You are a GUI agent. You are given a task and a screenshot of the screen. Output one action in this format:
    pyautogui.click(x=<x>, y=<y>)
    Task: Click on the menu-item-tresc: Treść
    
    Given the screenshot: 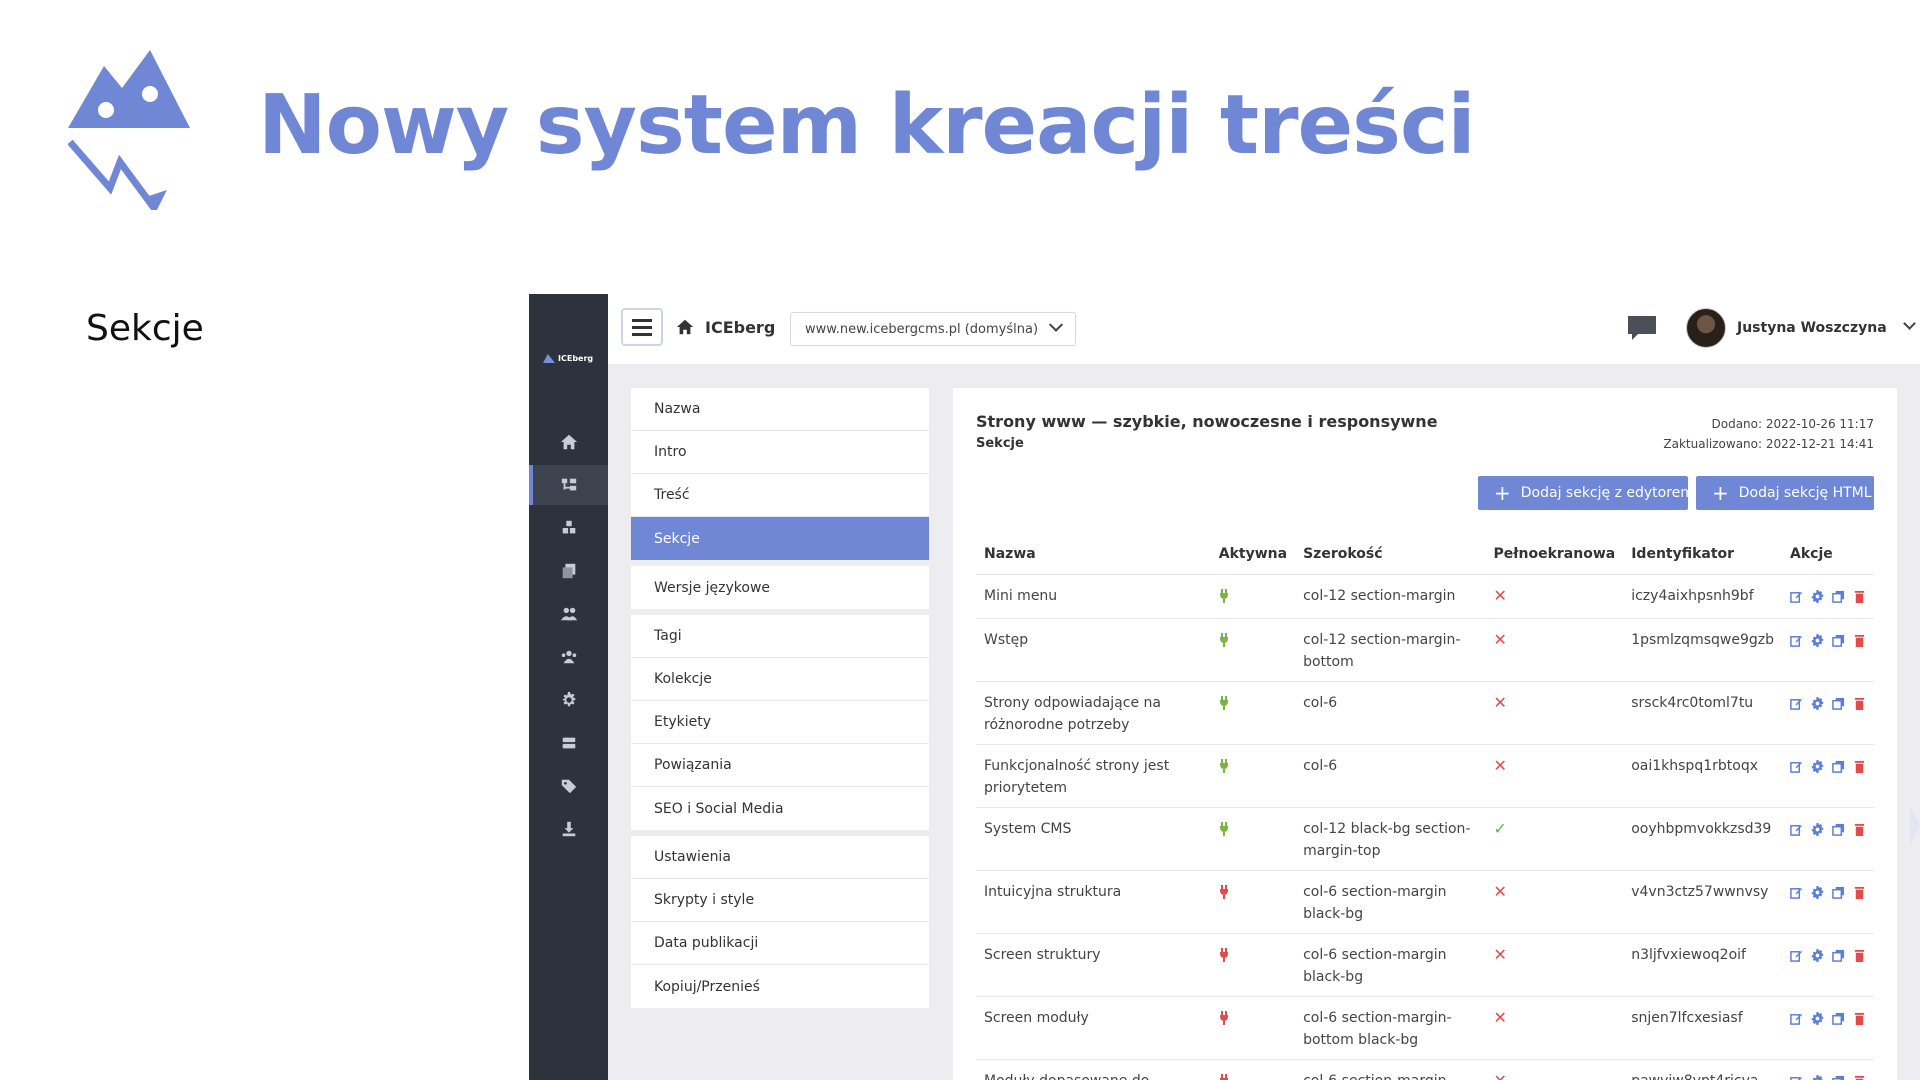 What is the action you would take?
    pyautogui.click(x=780, y=495)
    